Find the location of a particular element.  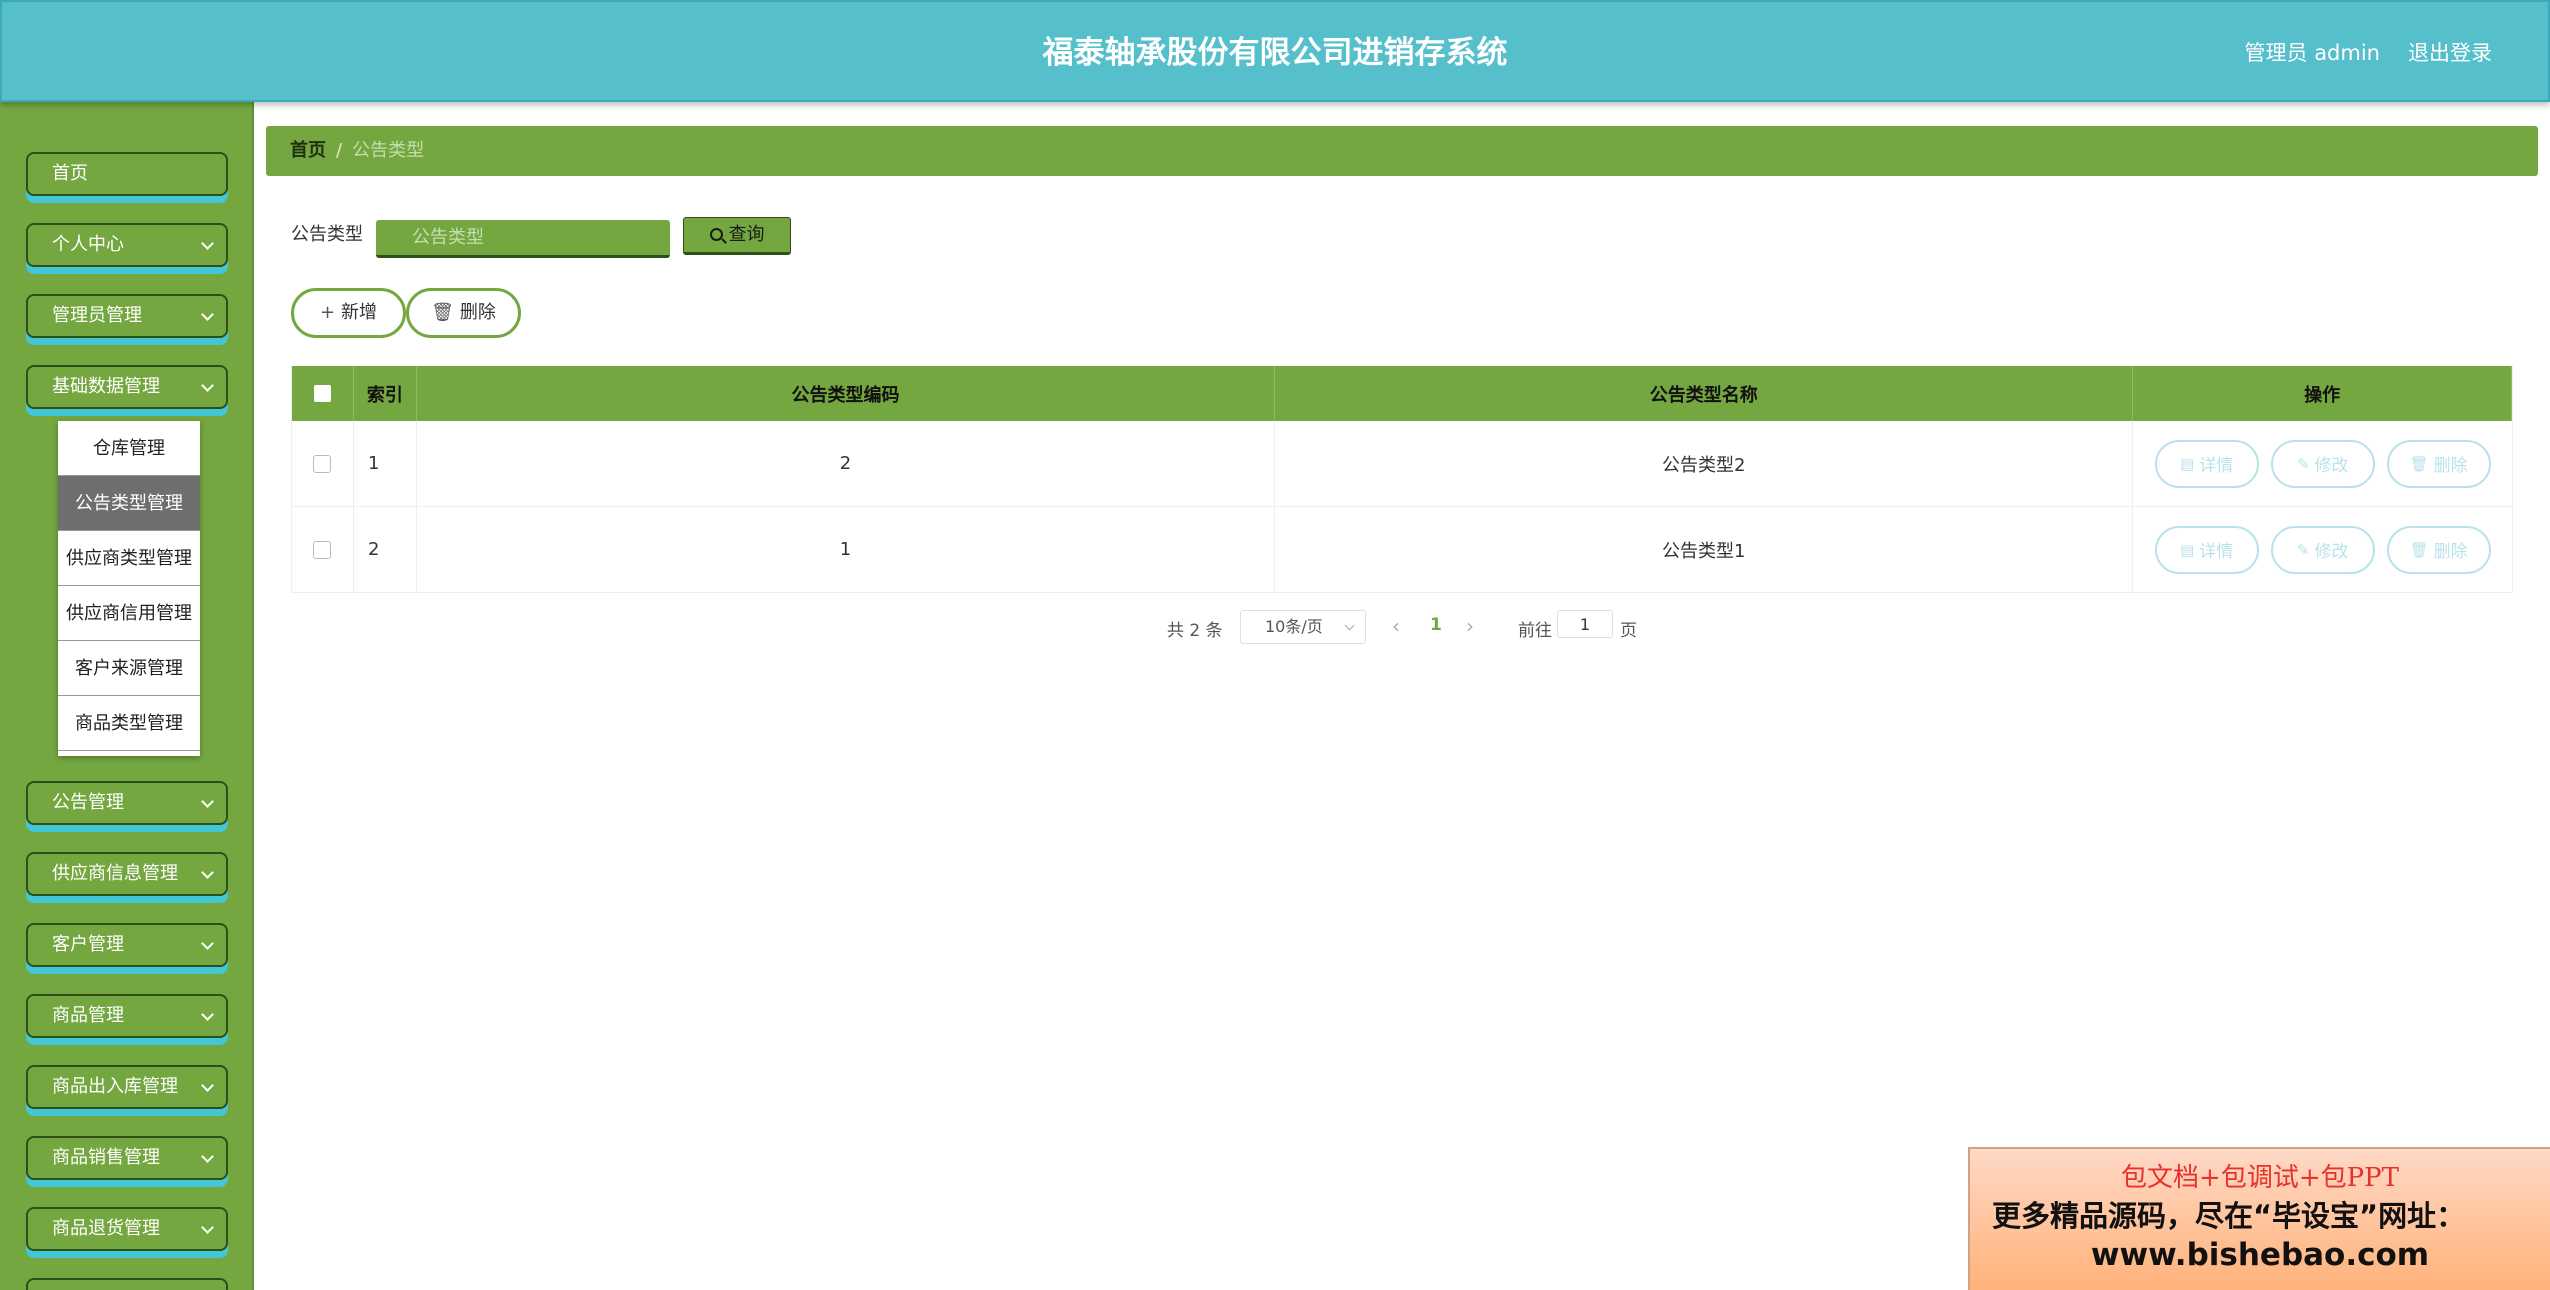

goto-page-input is located at coordinates (1585, 624).